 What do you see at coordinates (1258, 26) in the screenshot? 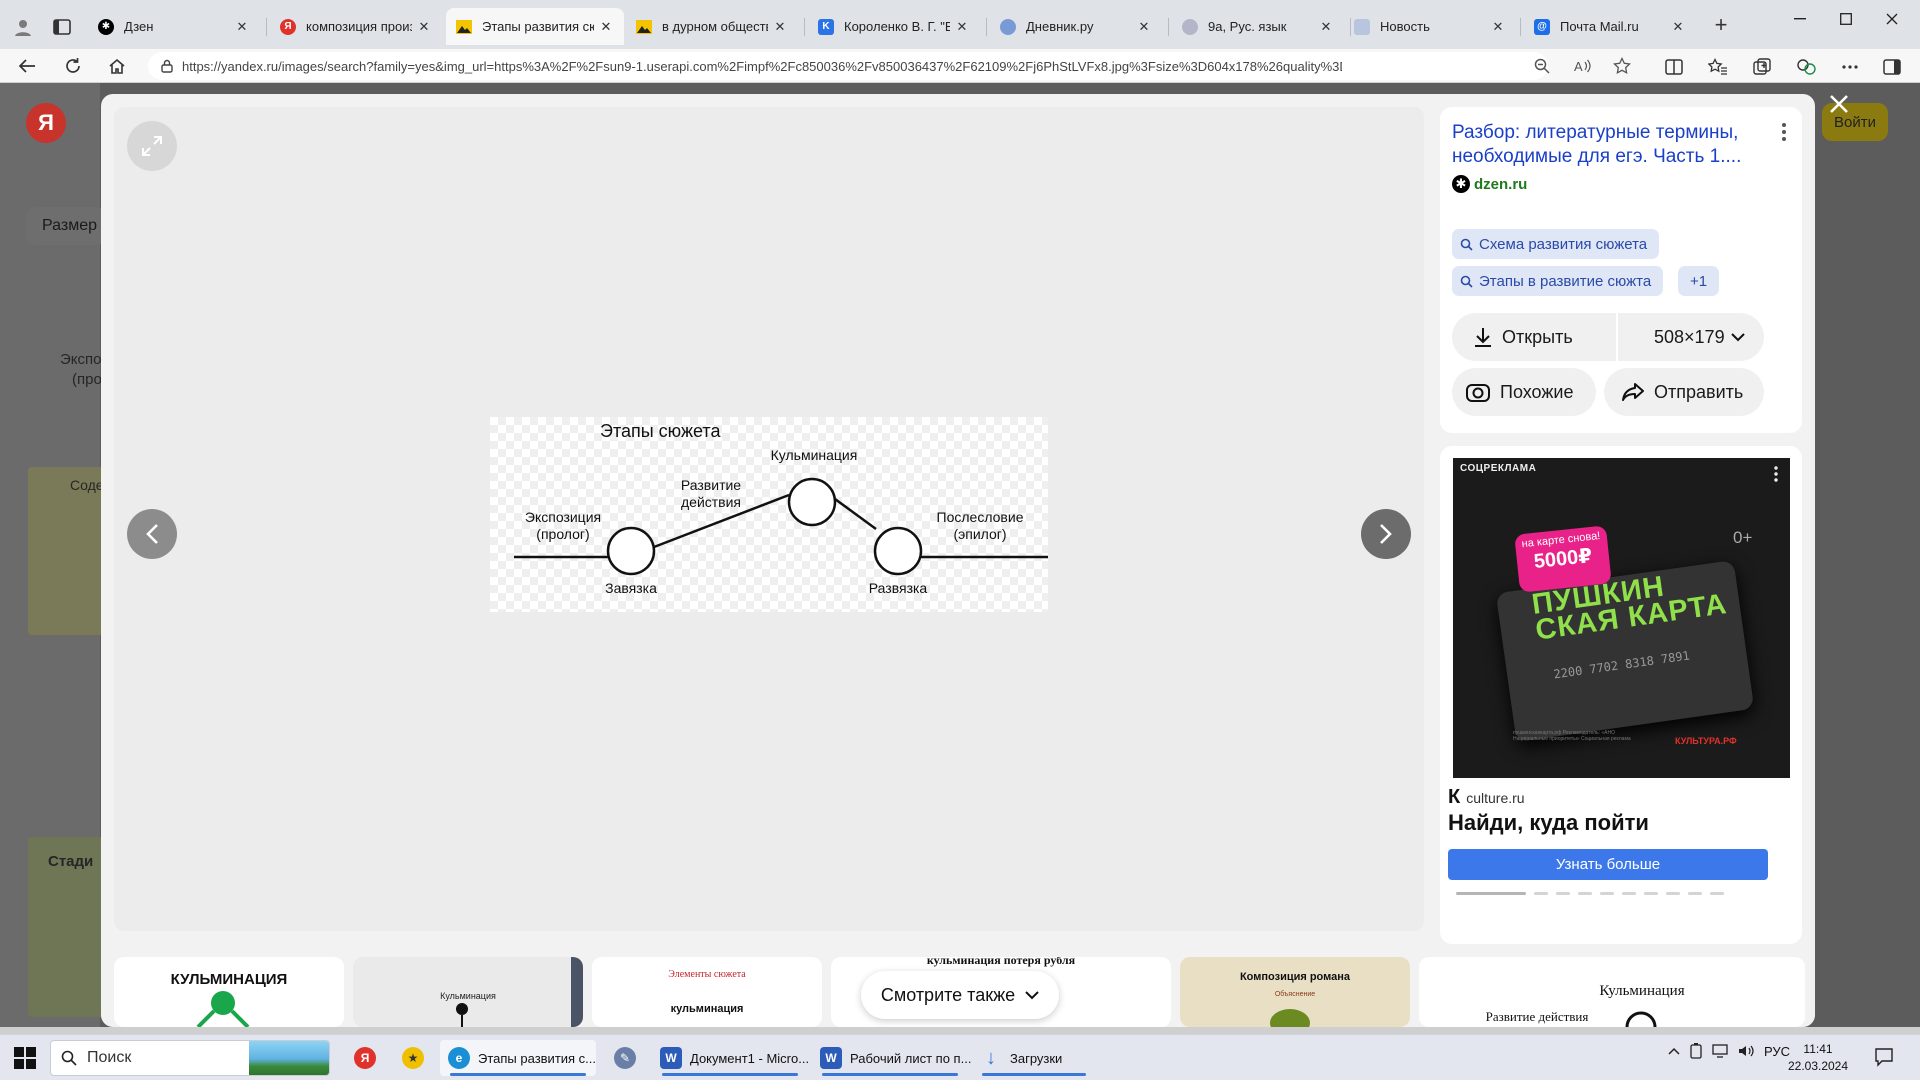
I see `tab-6: 9а, Рус. язык ✕` at bounding box center [1258, 26].